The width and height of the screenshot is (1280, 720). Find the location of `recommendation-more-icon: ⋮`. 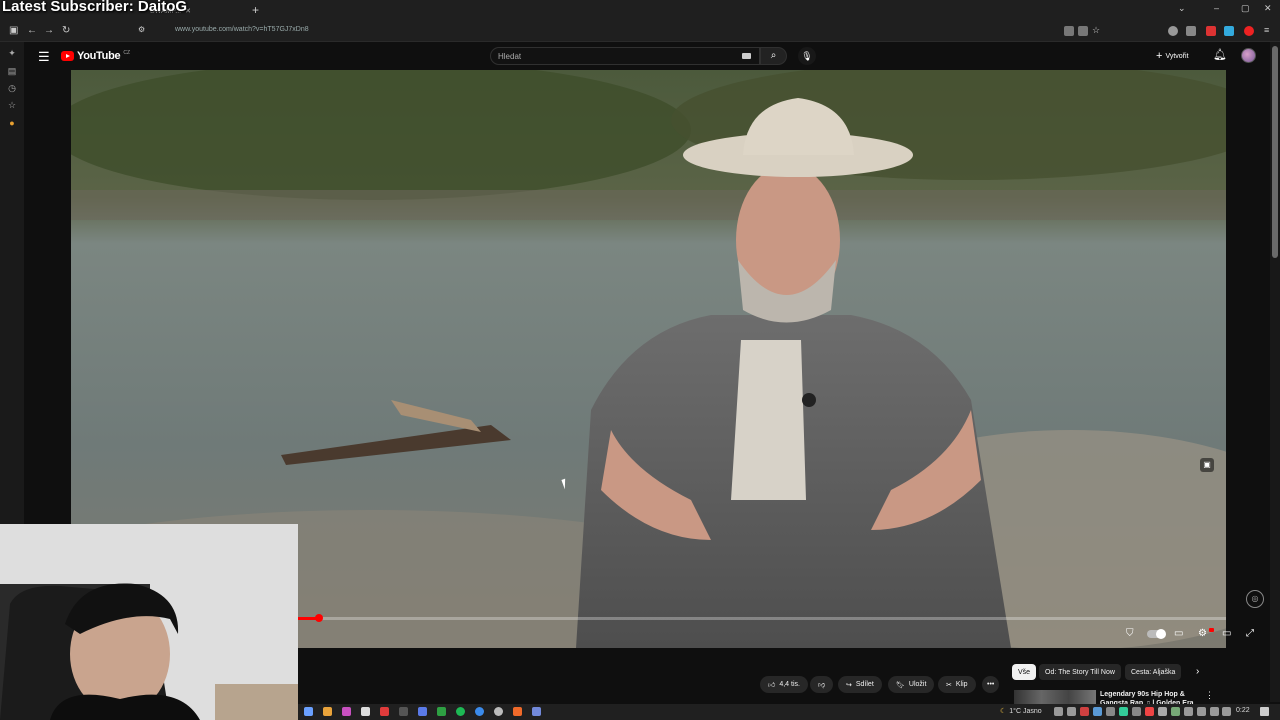

recommendation-more-icon: ⋮ is located at coordinates (1209, 695).